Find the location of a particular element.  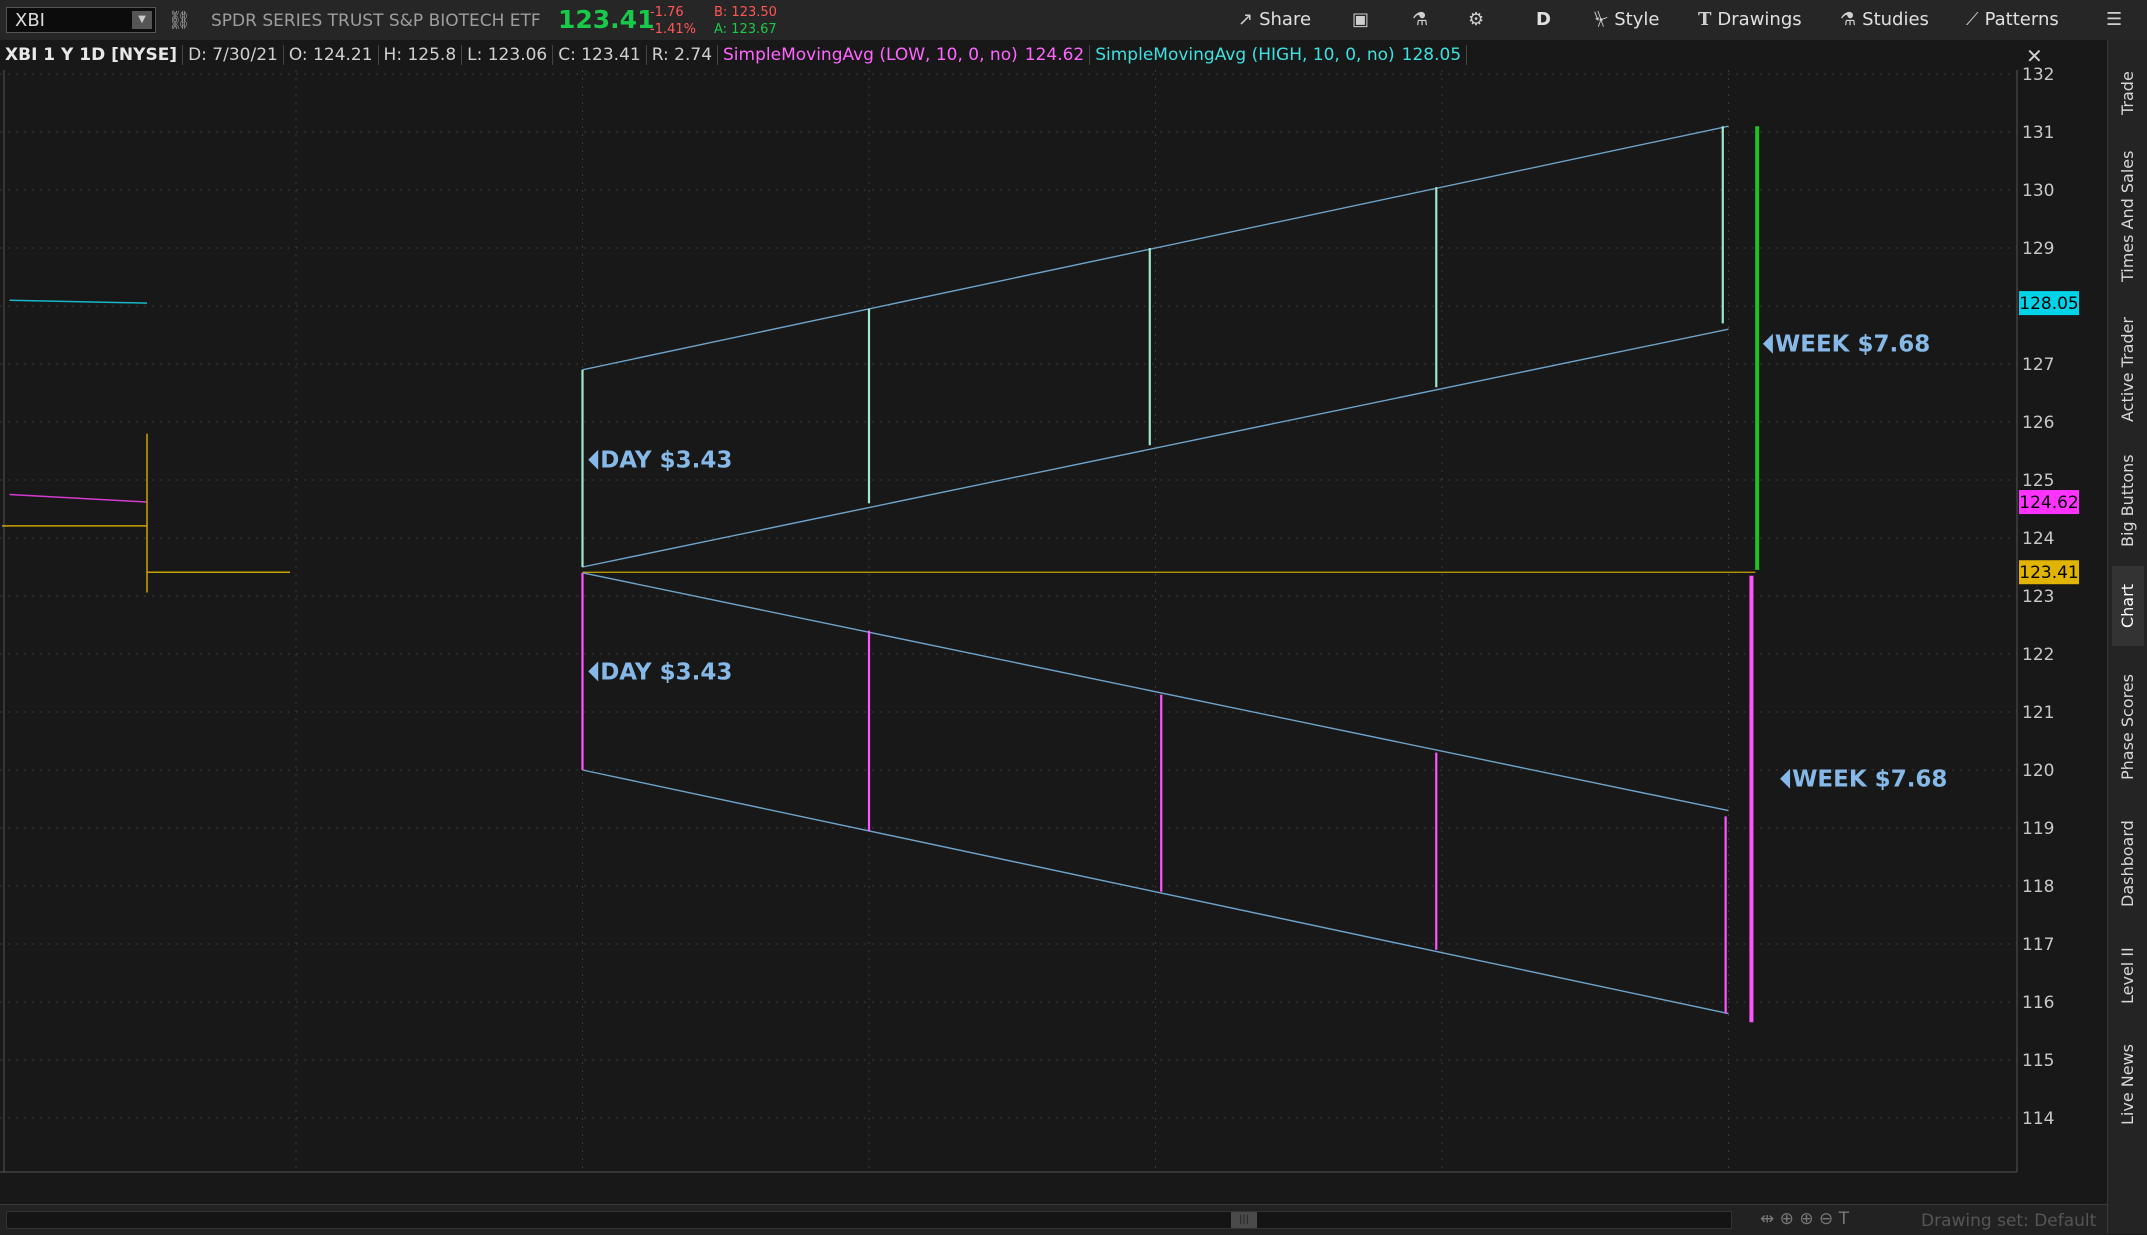

y-tick-label: 126 is located at coordinates (2038, 423).